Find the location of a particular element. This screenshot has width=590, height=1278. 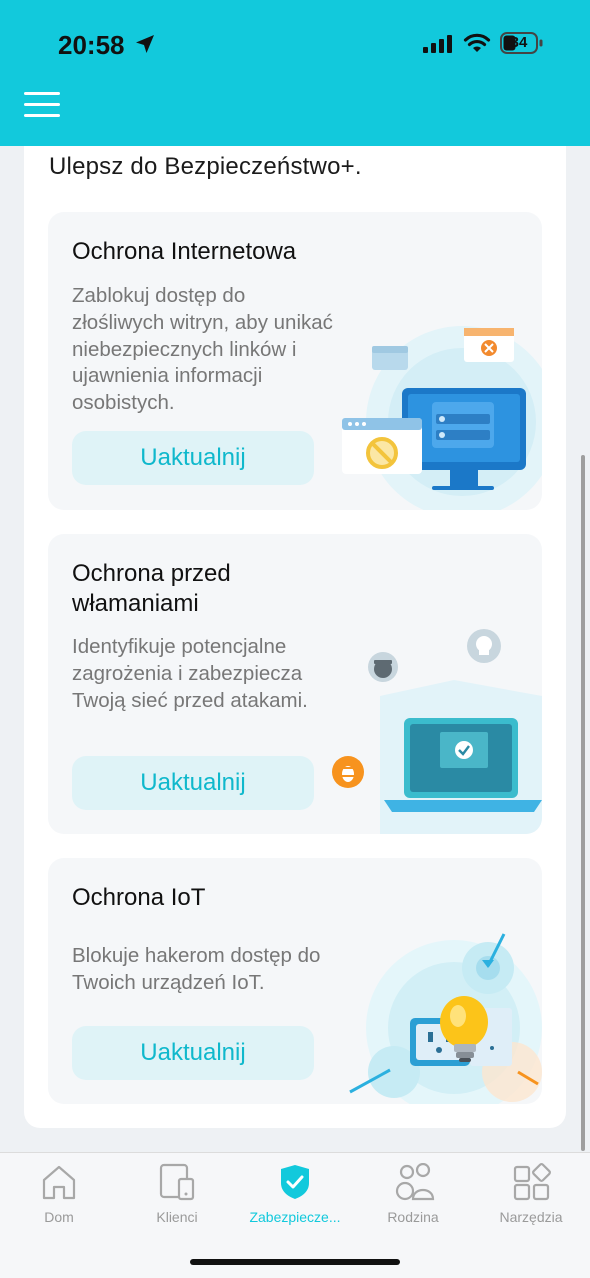

feature-title: Ochrona Internetowa is located at coordinates (184, 251).